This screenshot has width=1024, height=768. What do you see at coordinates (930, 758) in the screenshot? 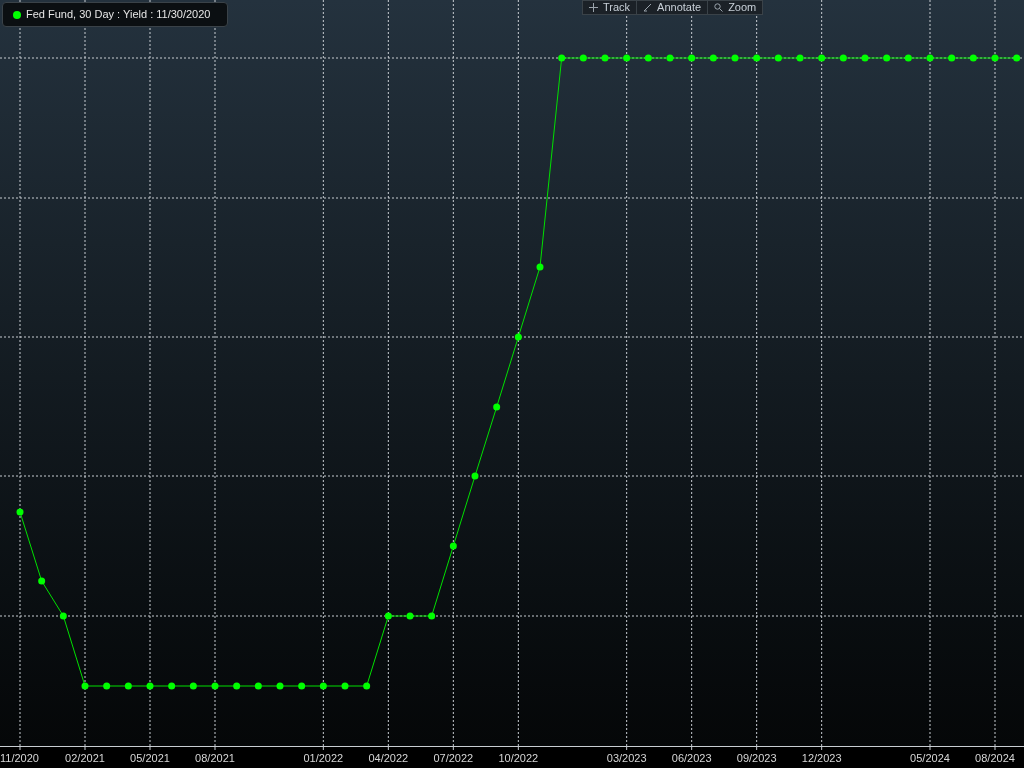
I see `x-axis-label: 05/2024` at bounding box center [930, 758].